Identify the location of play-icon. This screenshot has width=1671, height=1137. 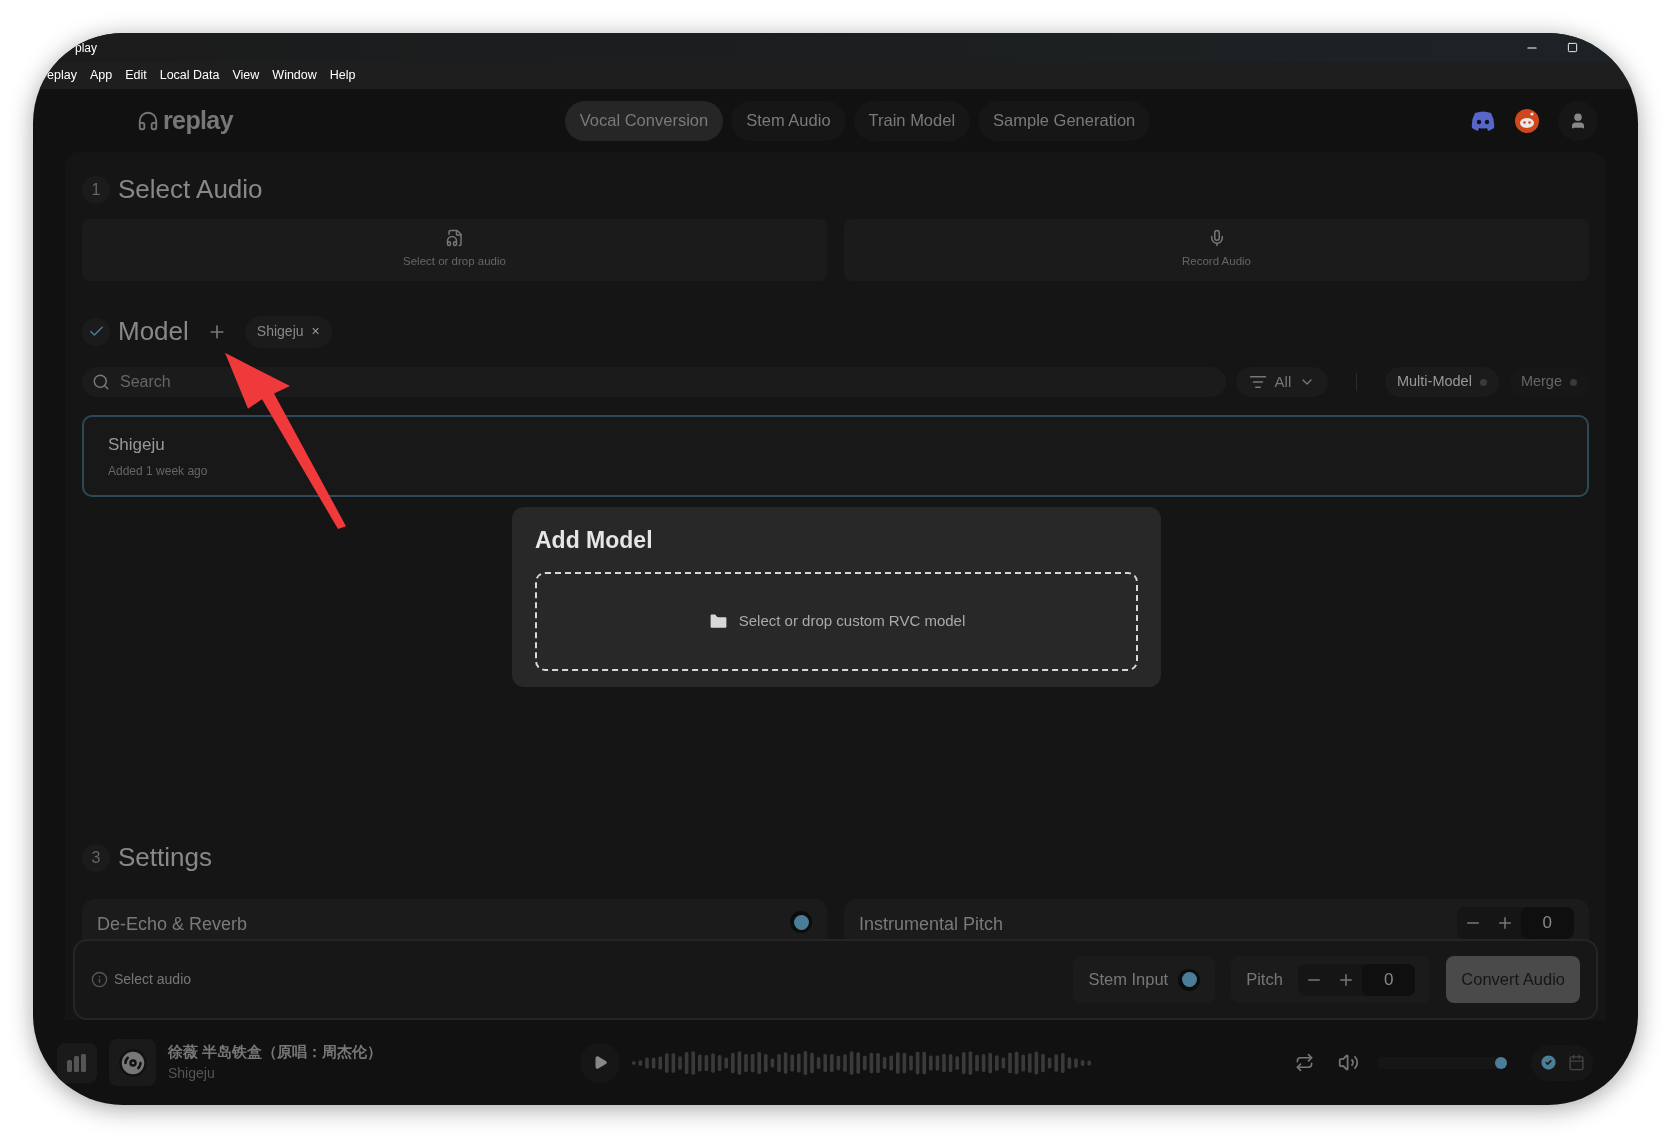
(600, 1062).